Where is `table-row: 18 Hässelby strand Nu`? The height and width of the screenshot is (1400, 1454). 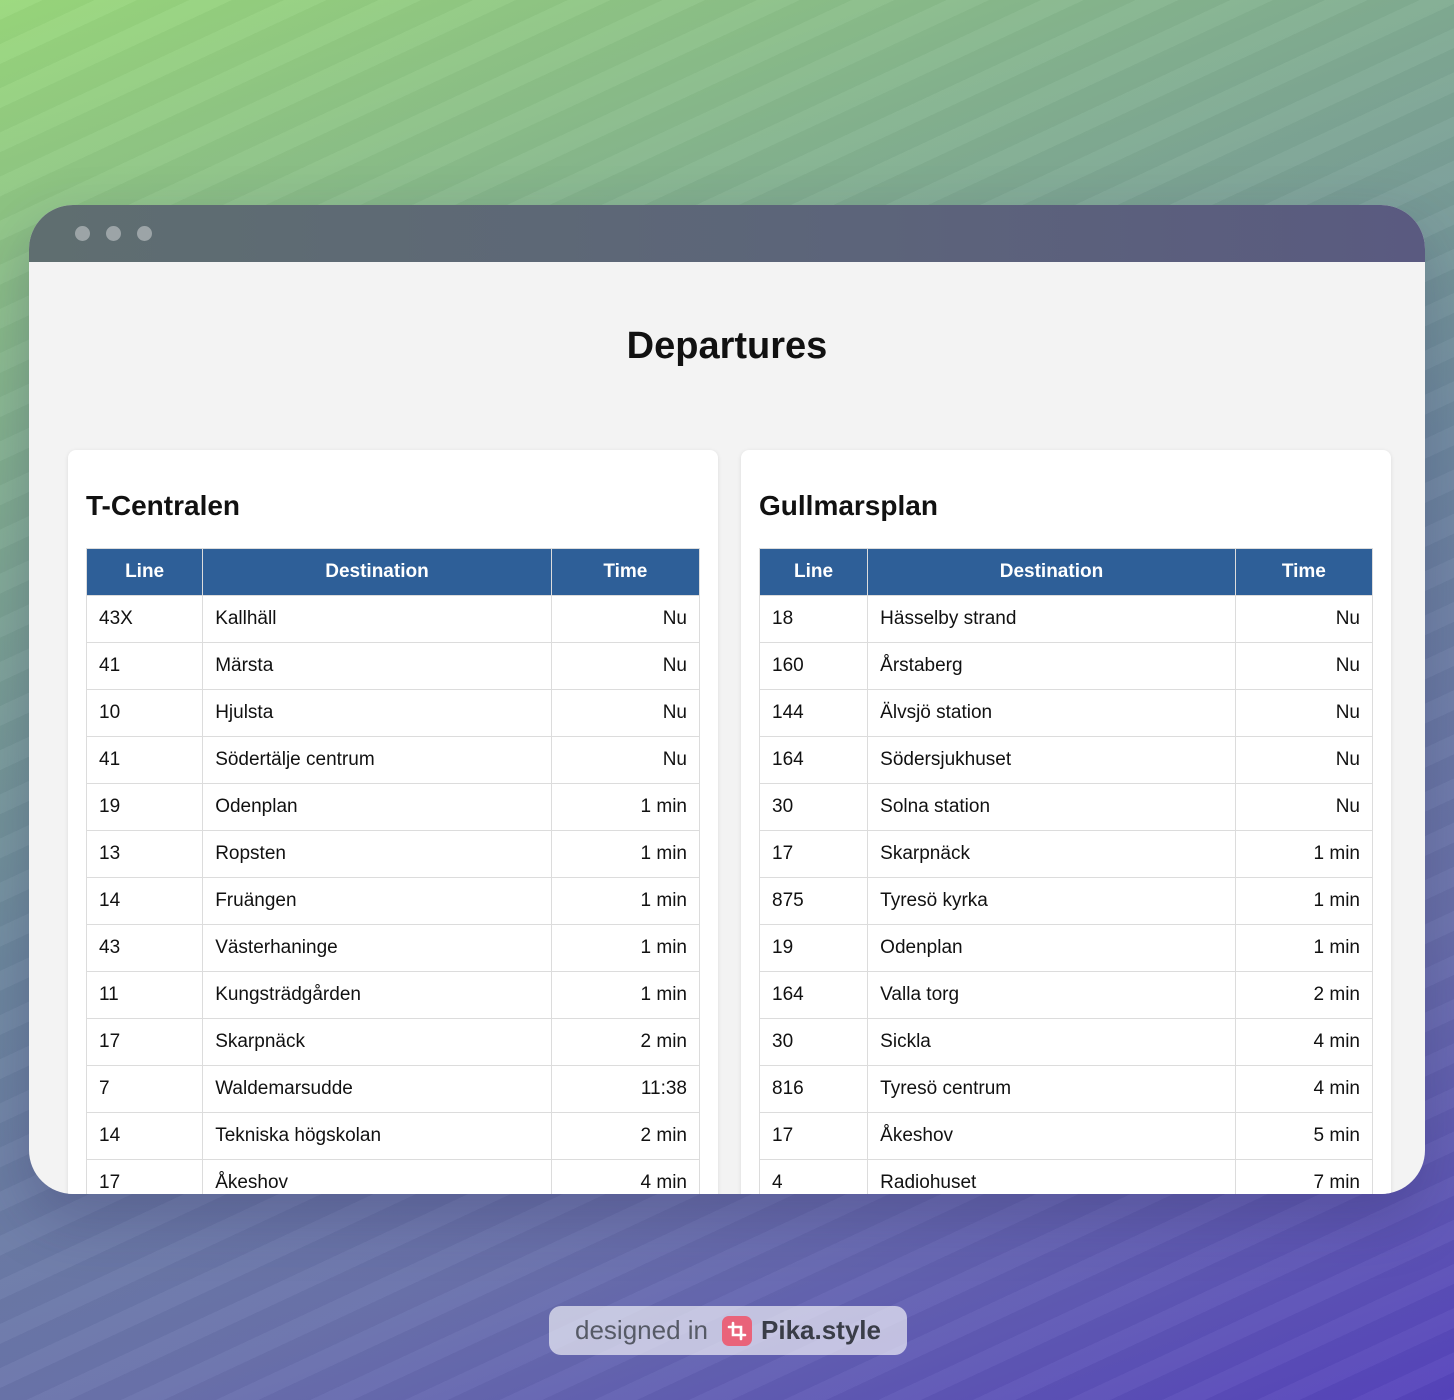 table-row: 18 Hässelby strand Nu is located at coordinates (1066, 619).